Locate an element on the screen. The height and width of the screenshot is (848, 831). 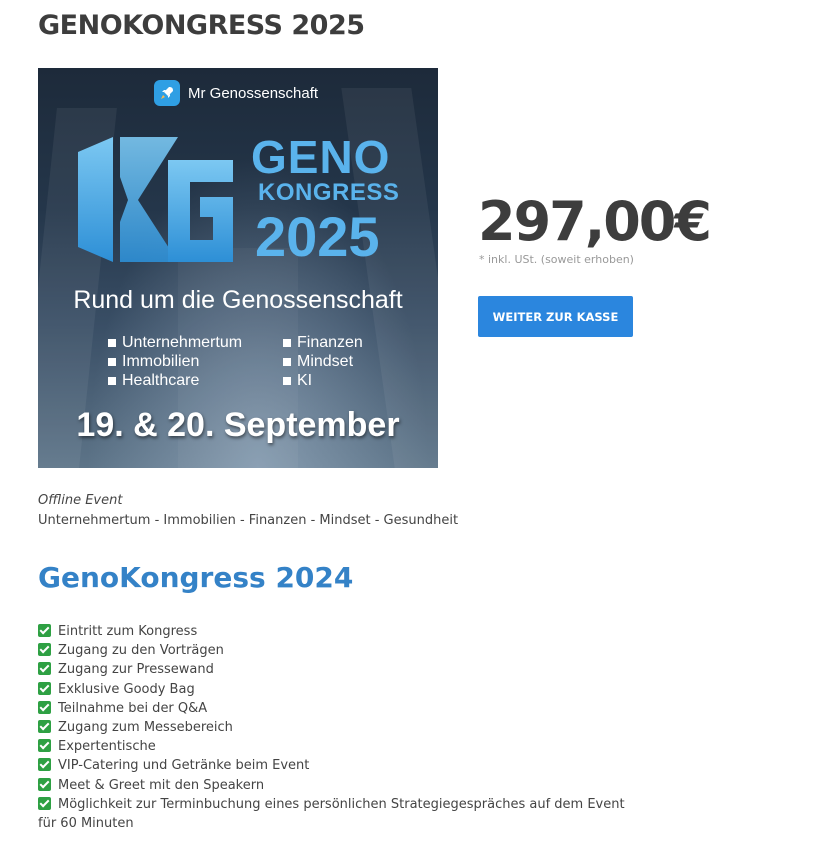
list-item: Meet & Greet mit den Speakern is located at coordinates (338, 785).